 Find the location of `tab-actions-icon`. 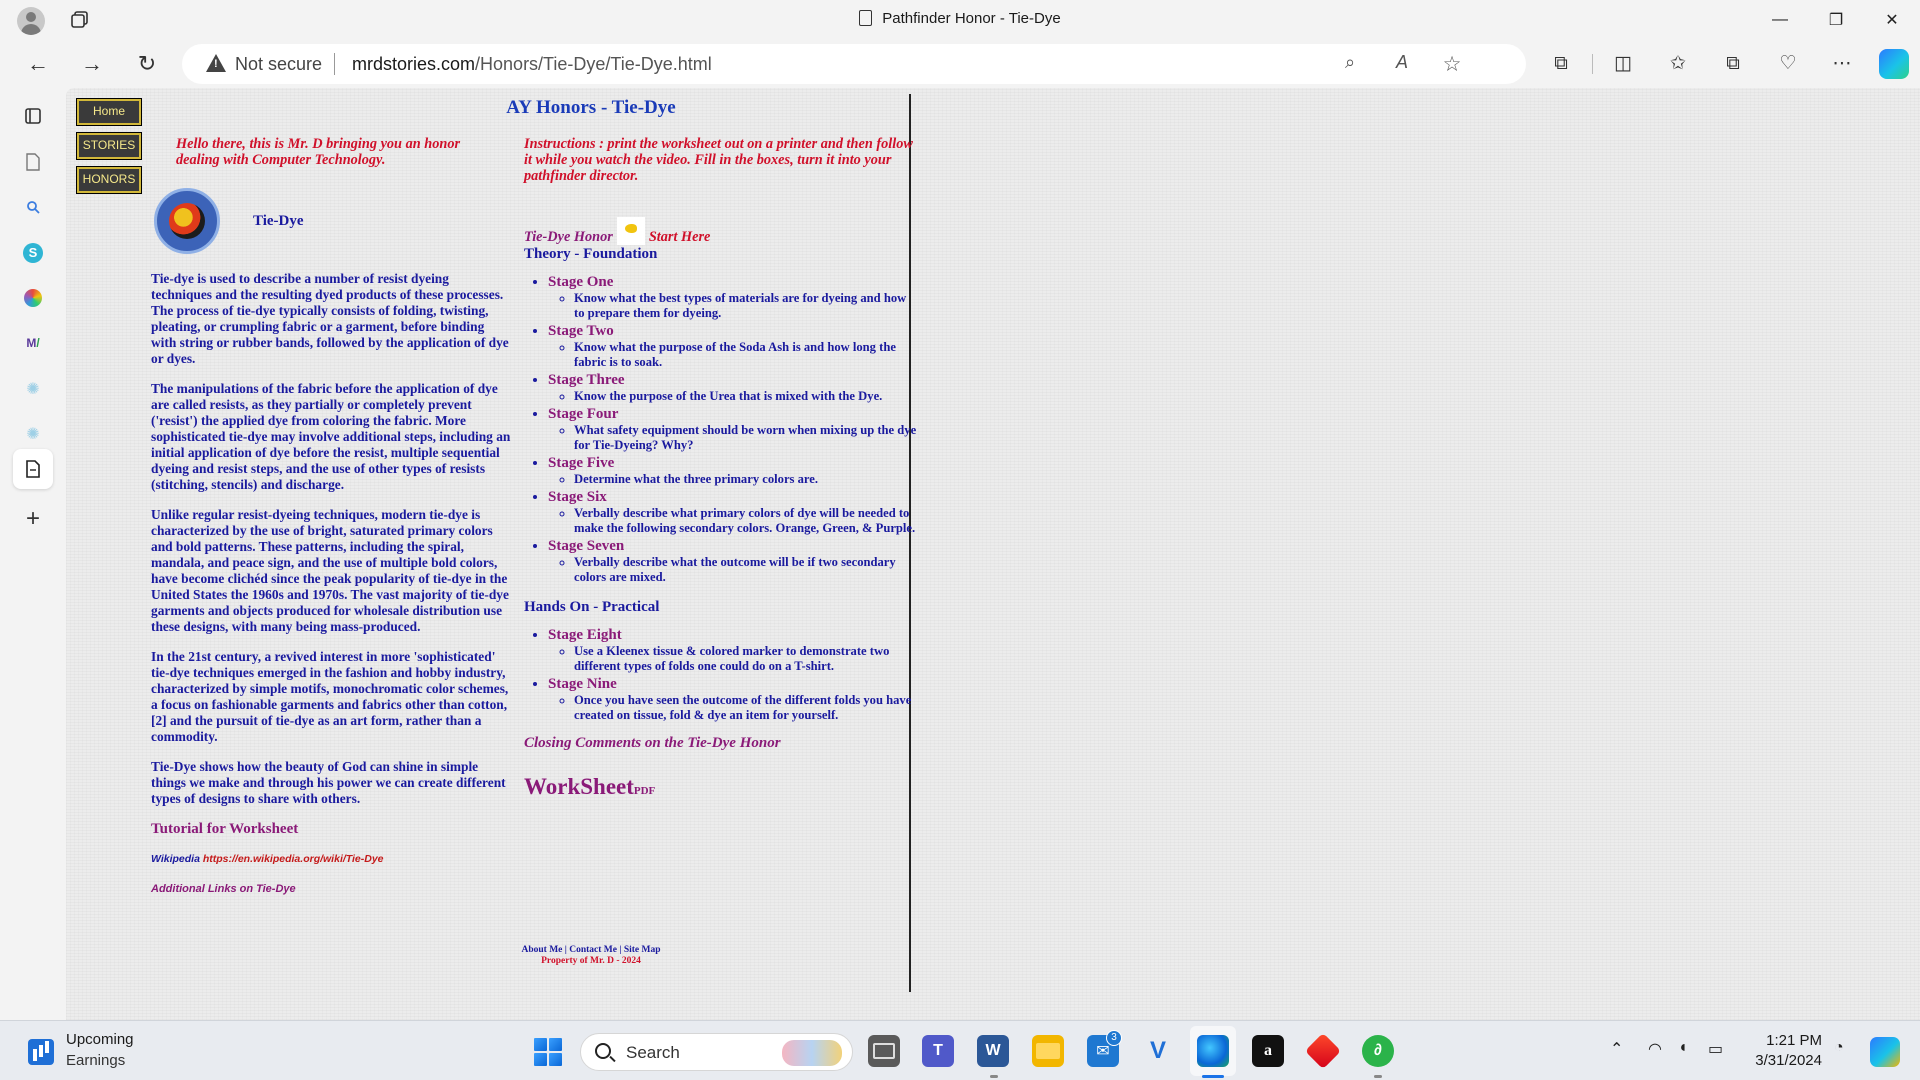

tab-actions-icon is located at coordinates (33, 116).